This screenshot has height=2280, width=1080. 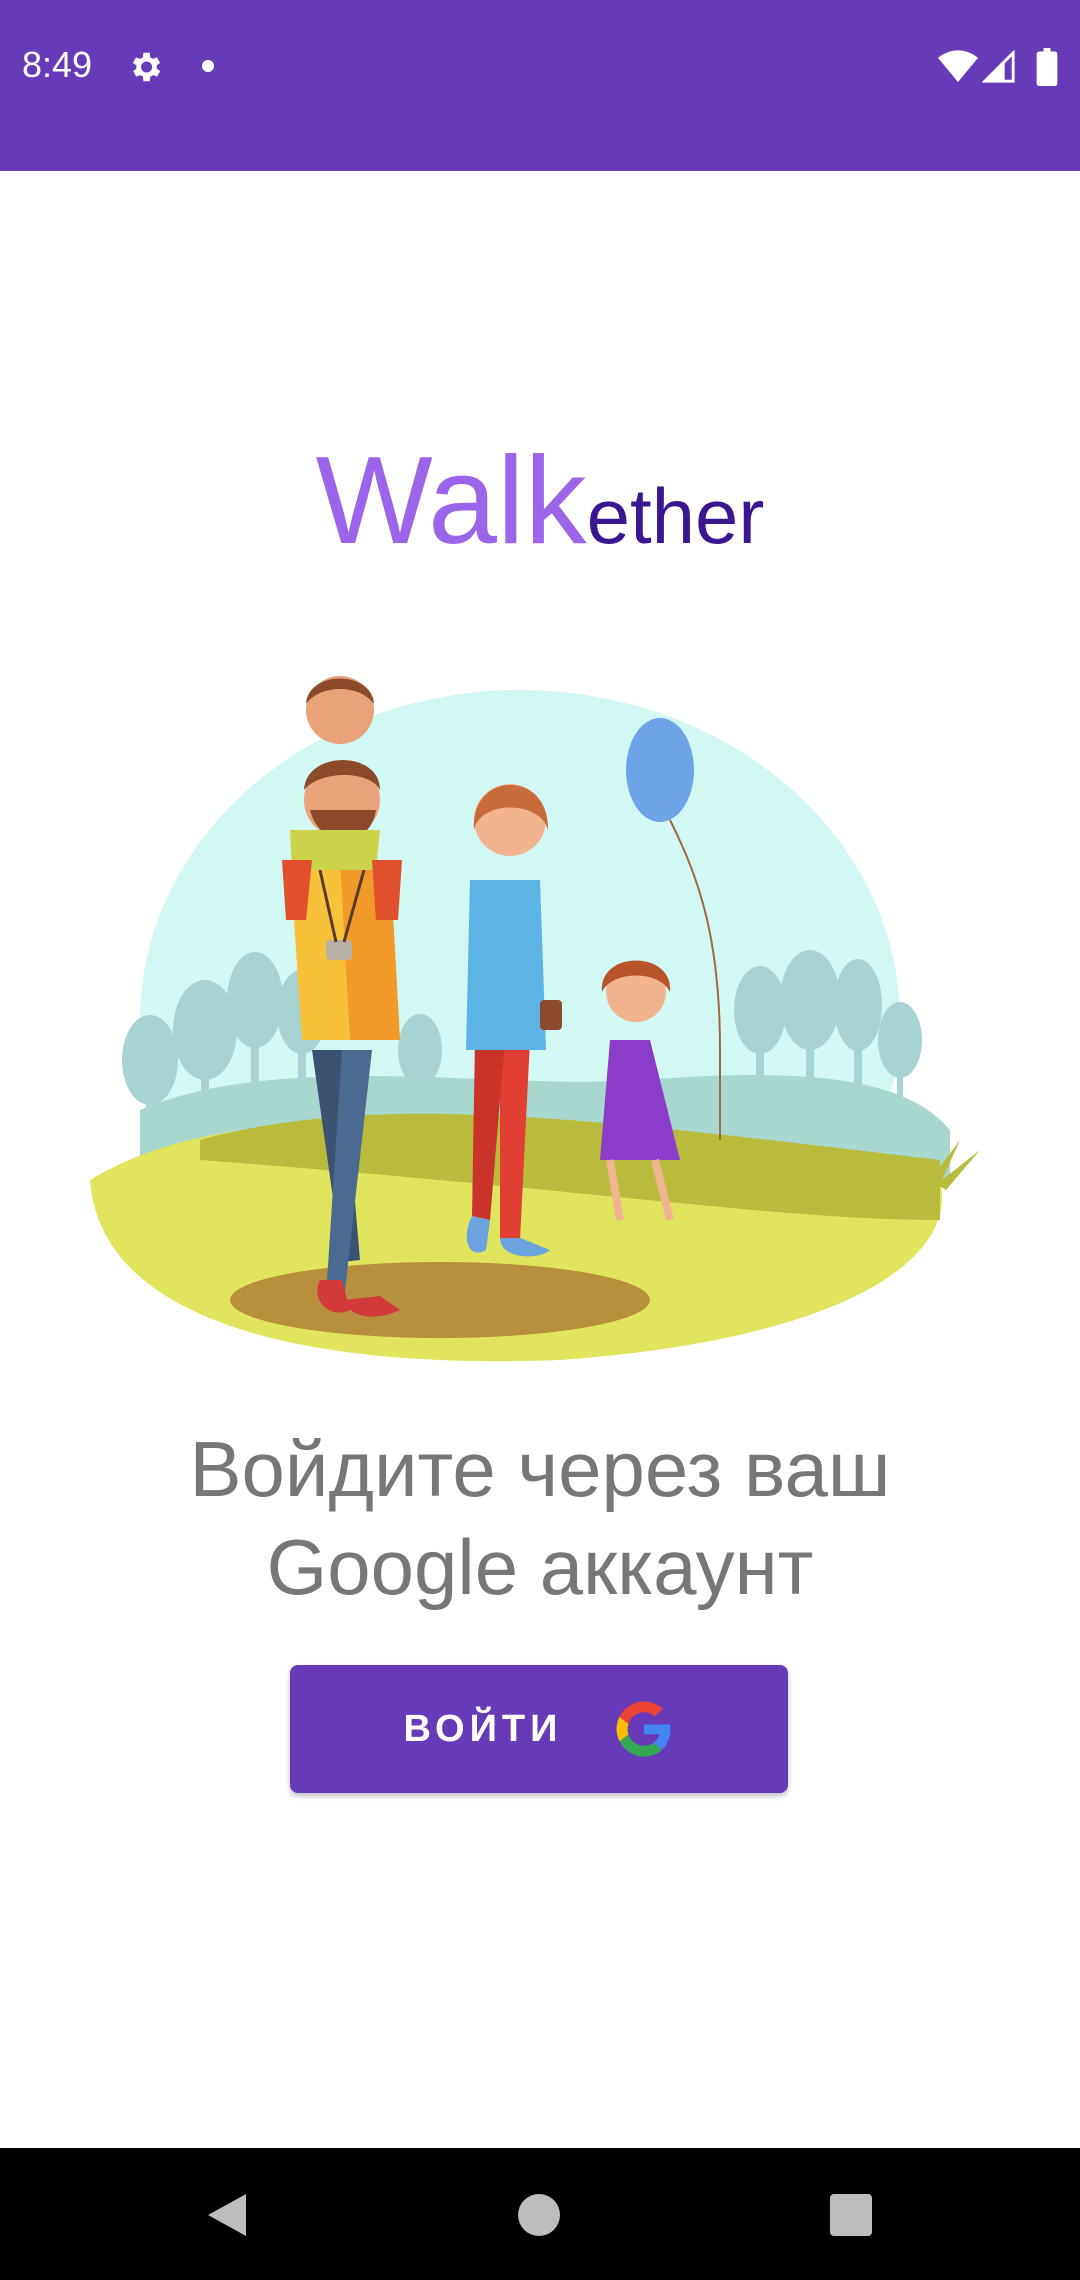 I want to click on signin-button-label: ВОЙТИ, so click(x=483, y=1728).